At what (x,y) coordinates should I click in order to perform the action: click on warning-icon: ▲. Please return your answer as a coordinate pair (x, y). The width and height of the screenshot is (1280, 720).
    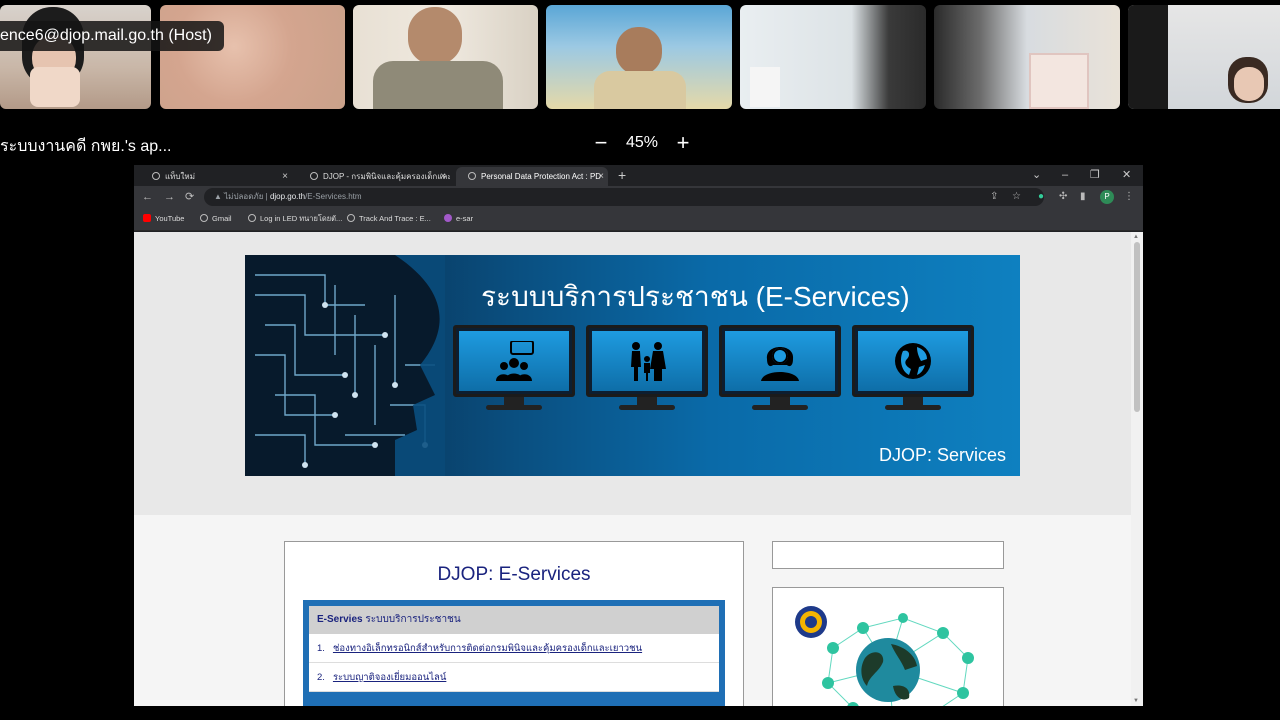
    Looking at the image, I should click on (219, 196).